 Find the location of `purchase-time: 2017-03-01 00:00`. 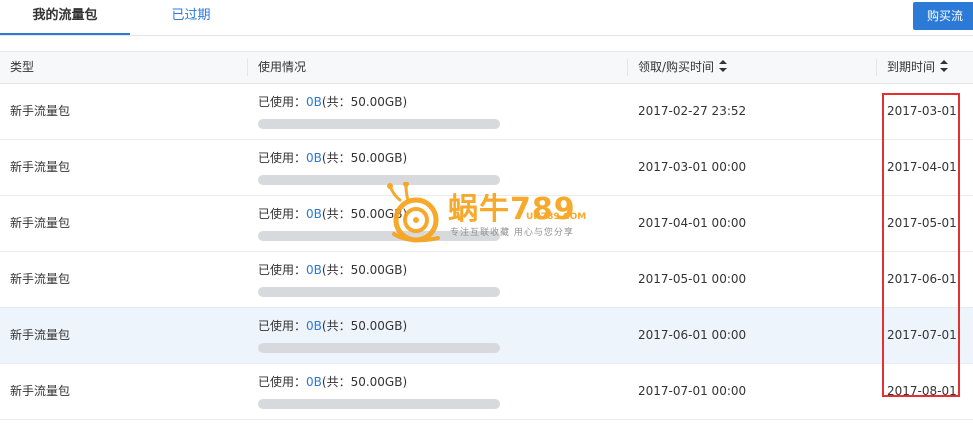

purchase-time: 2017-03-01 00:00 is located at coordinates (692, 167).